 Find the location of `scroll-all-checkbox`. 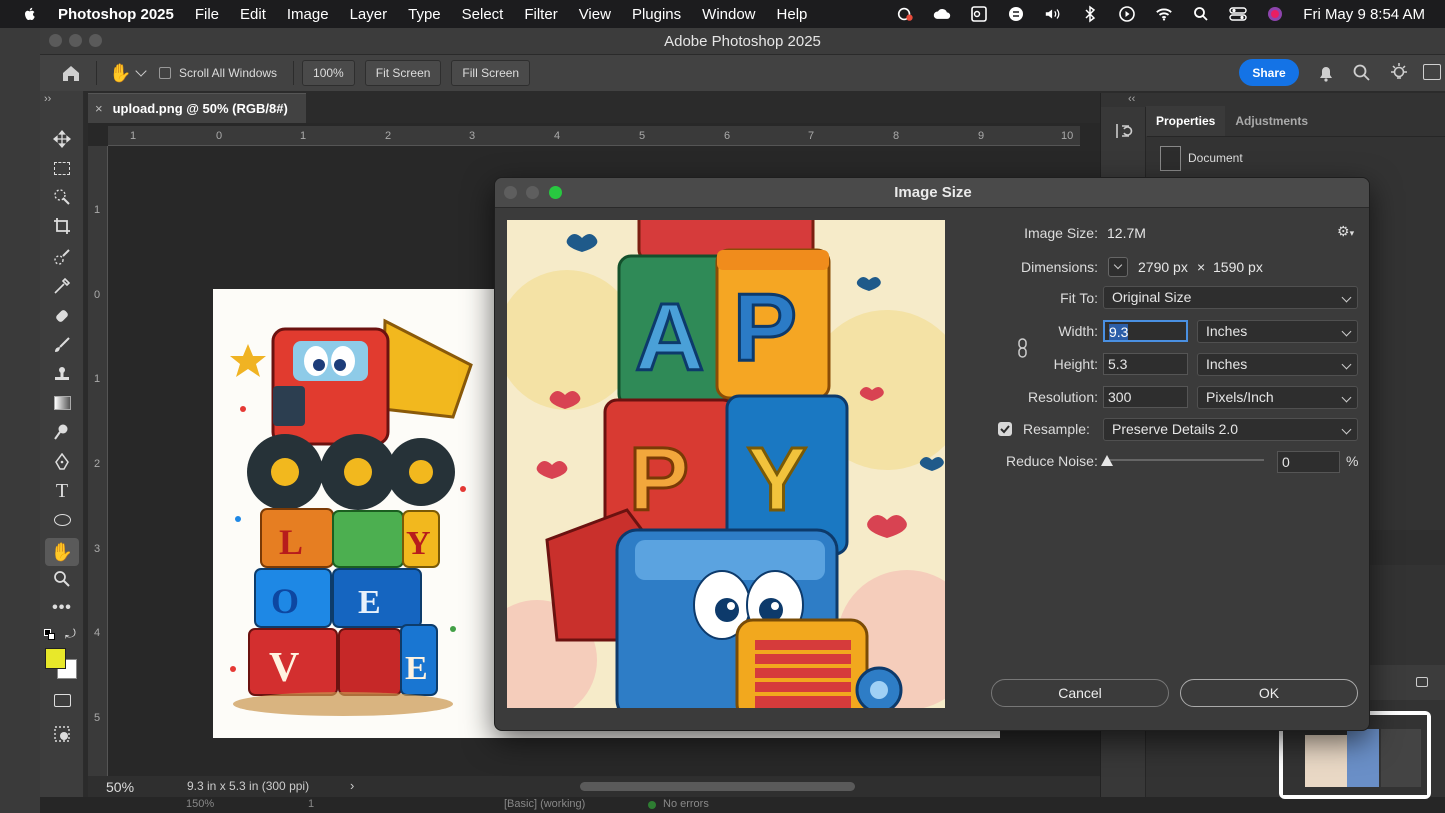

scroll-all-checkbox is located at coordinates (165, 73).